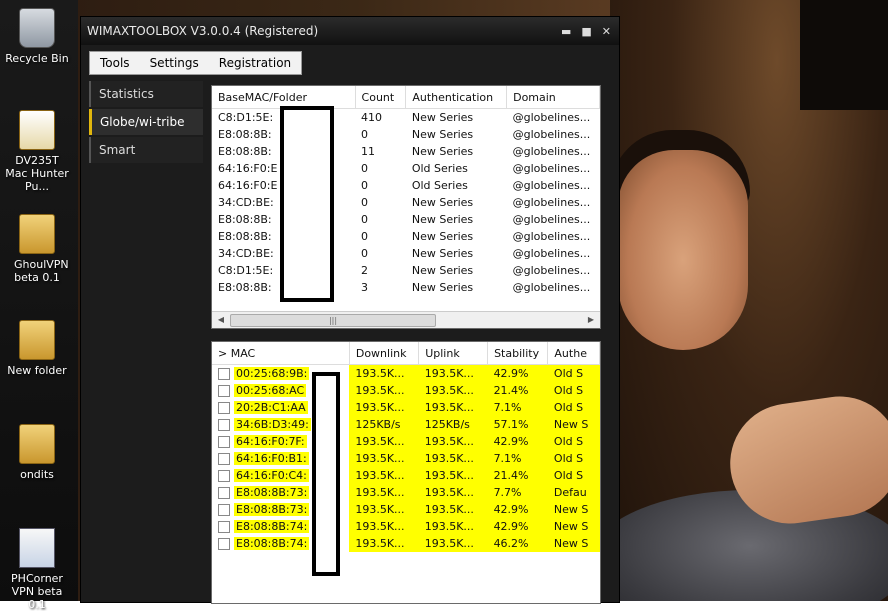  I want to click on desktop-icon-area, so click(39, 300).